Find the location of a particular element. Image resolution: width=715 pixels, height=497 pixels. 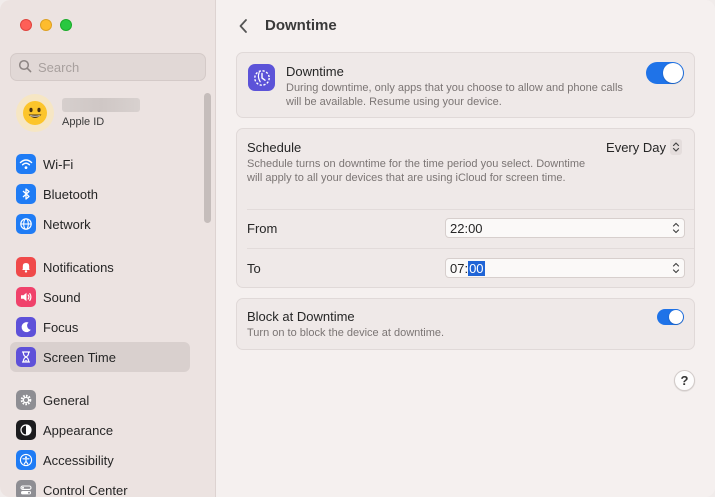

sidebar-item-label: Bluetooth is located at coordinates (70, 194).